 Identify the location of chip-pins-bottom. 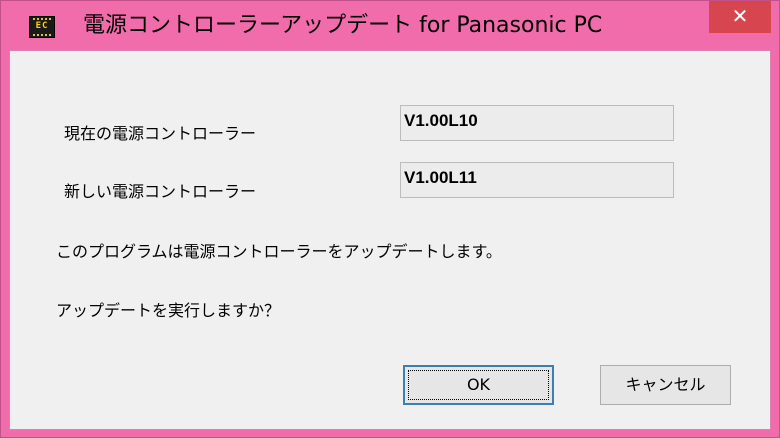
(42, 35).